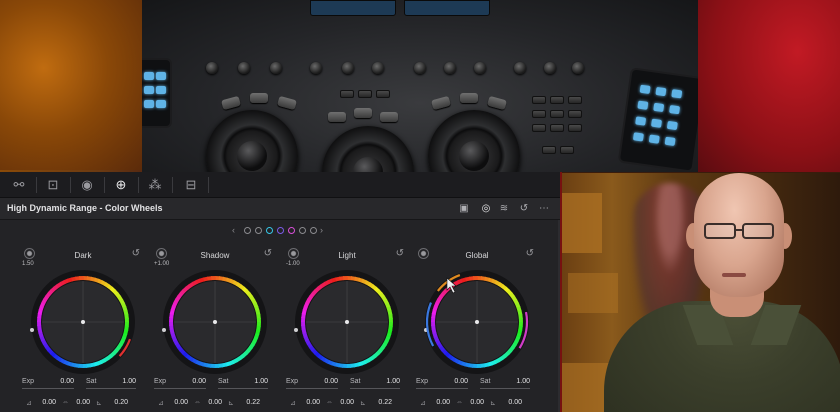  Describe the element at coordinates (321, 230) in the screenshot. I see `chevron-right-icon: ›` at that location.